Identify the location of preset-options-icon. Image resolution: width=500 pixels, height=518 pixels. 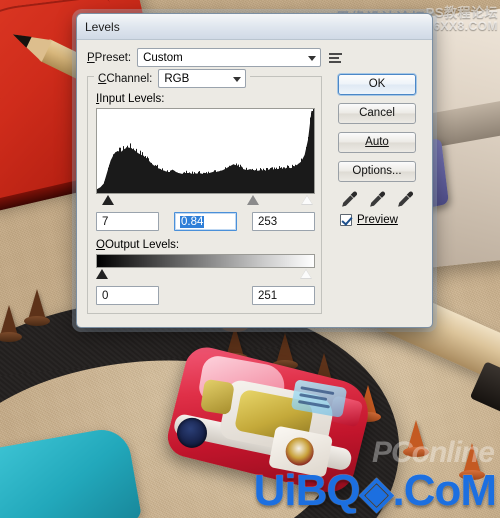
(335, 57).